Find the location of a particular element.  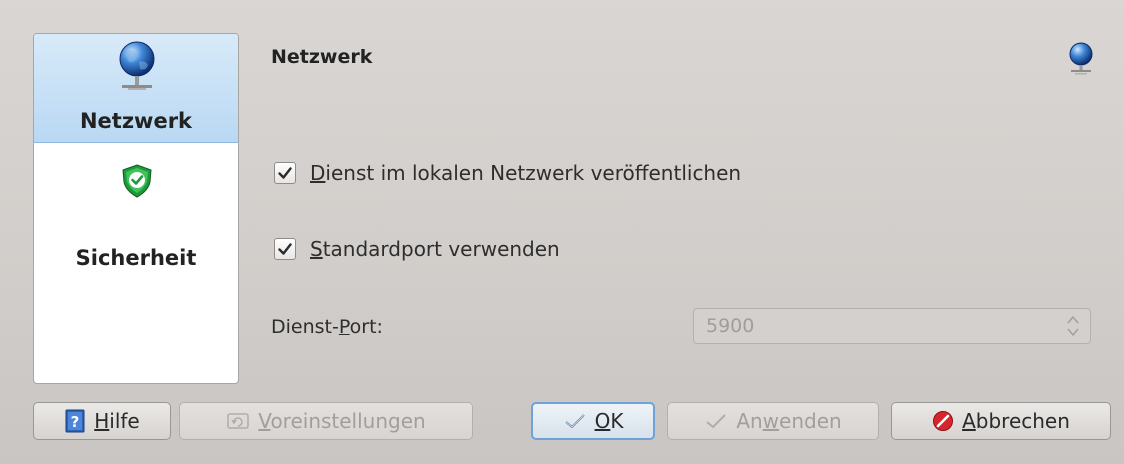

defaults-button: Voreinstellungen is located at coordinates (326, 421).